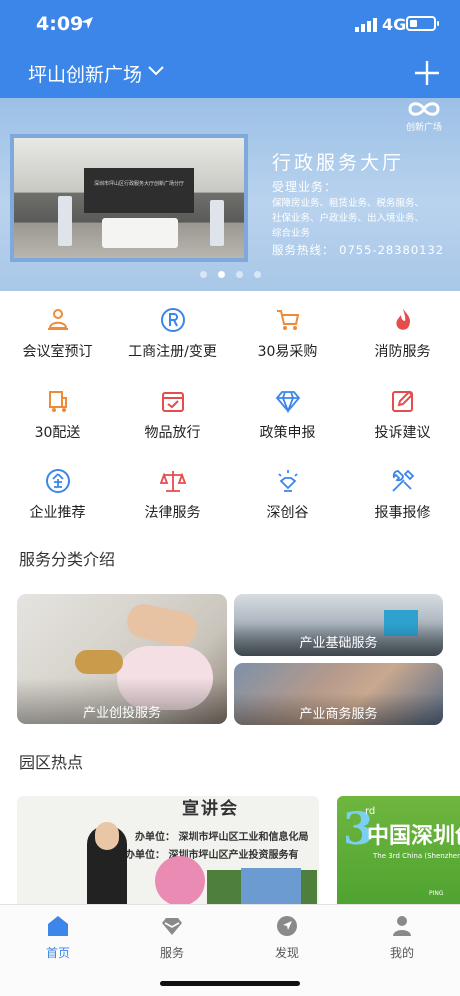  I want to click on service-label: 30易采购, so click(287, 352).